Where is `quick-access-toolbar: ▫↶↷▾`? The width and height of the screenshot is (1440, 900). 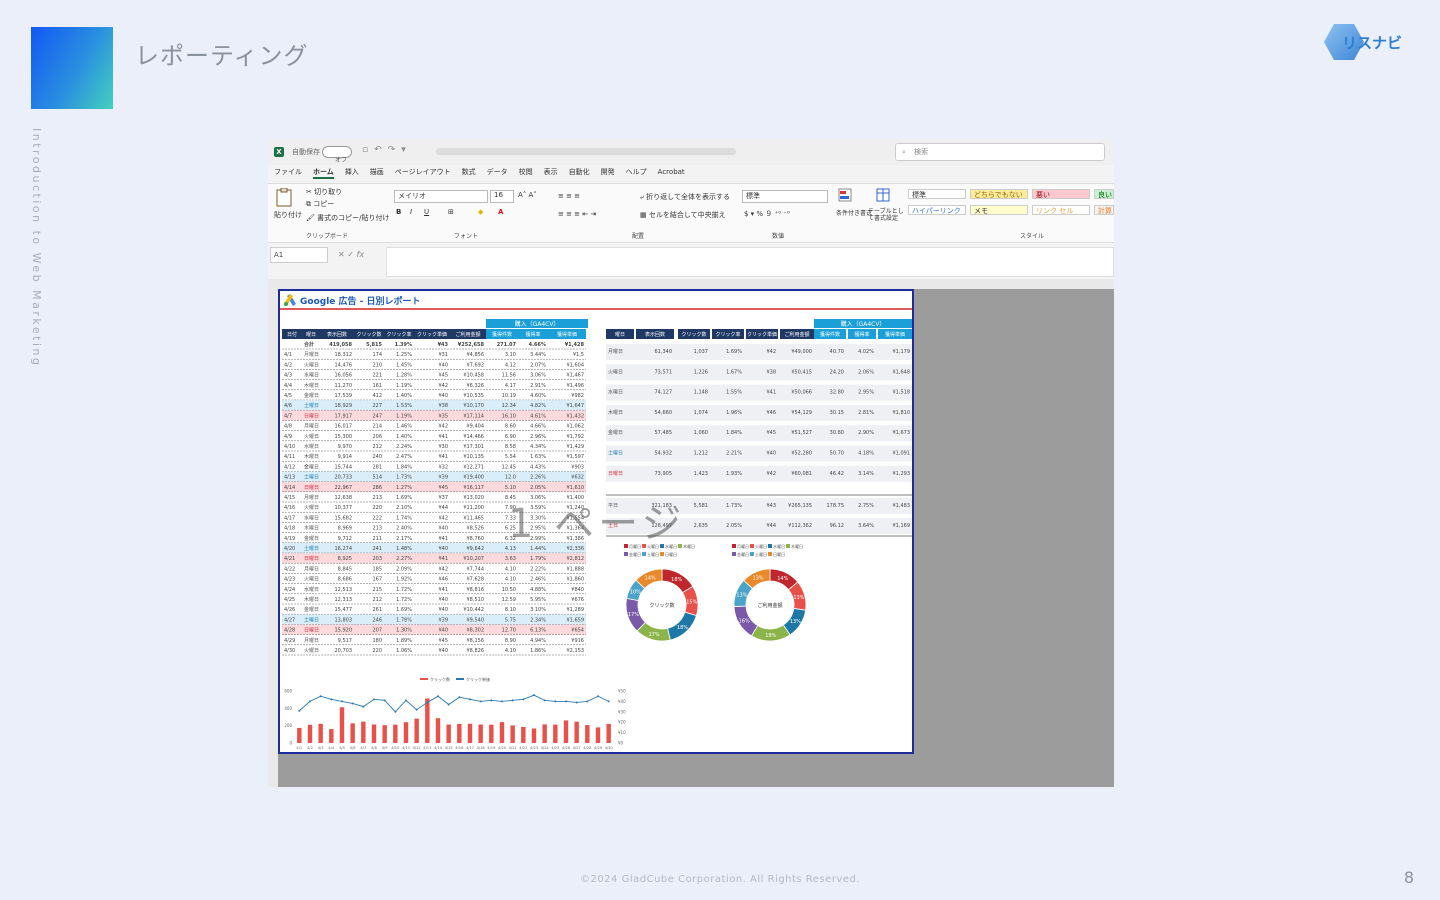 quick-access-toolbar: ▫↶↷▾ is located at coordinates (387, 150).